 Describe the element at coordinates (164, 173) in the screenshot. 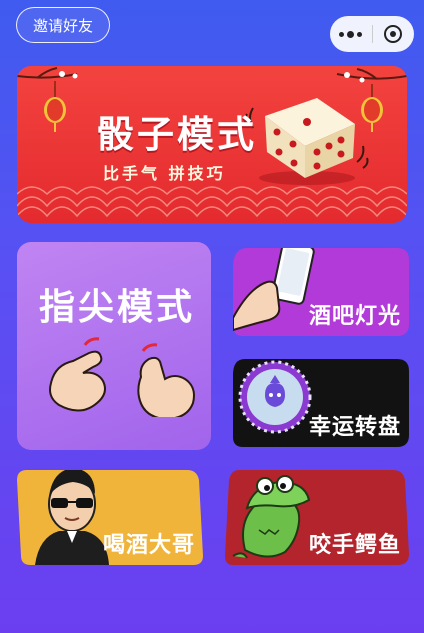

I see `dice-mode-subtitle: 比手气 拼技巧` at that location.